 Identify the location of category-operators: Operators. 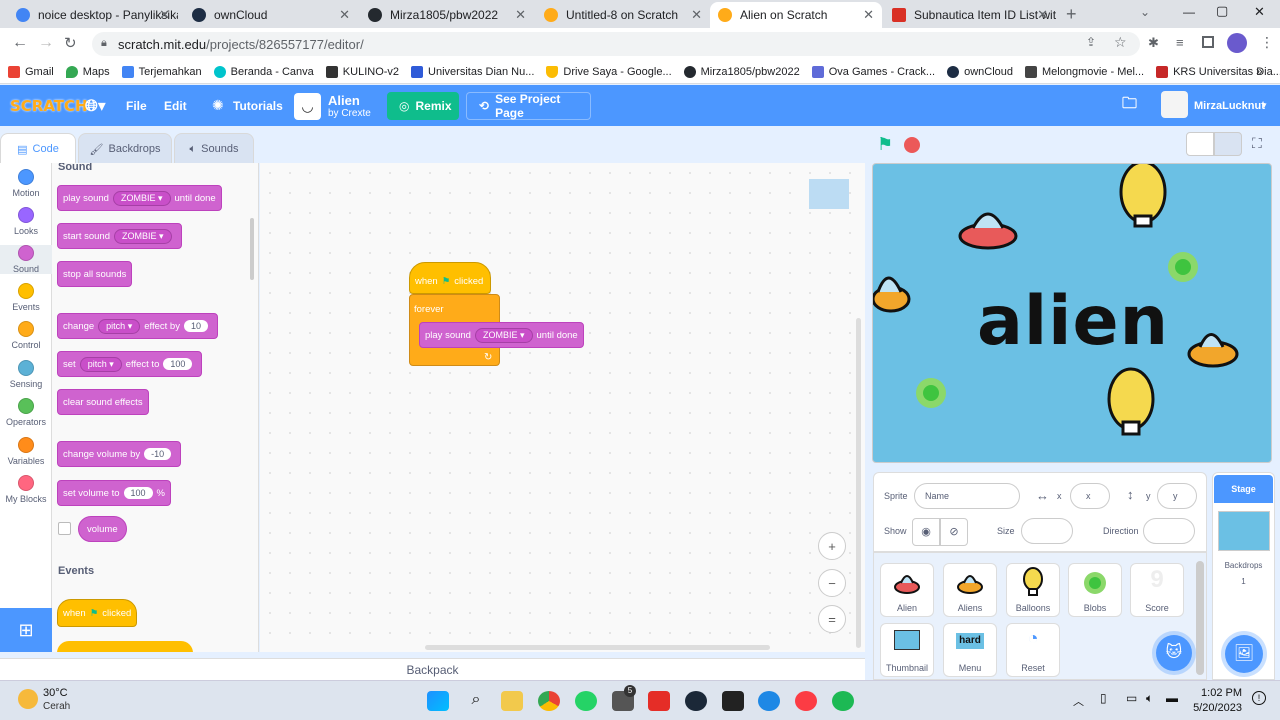
(26, 412).